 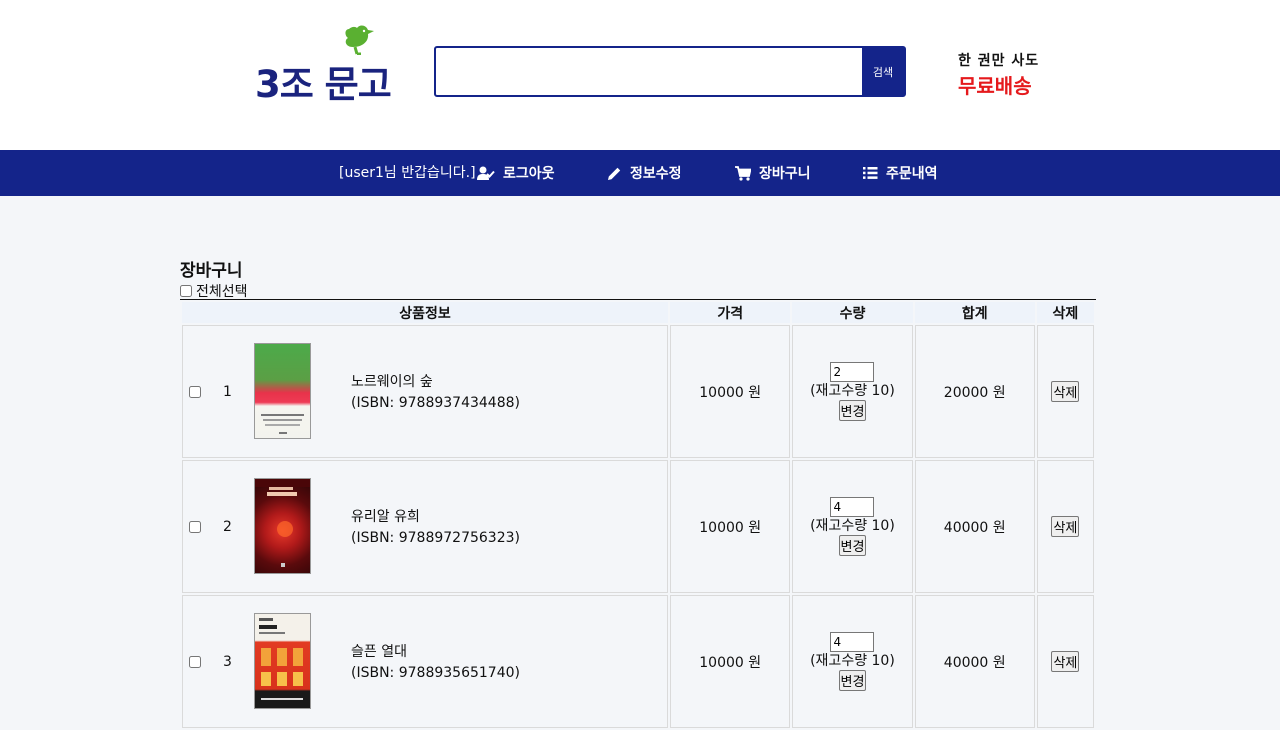 What do you see at coordinates (649, 71) in the screenshot?
I see `search-input` at bounding box center [649, 71].